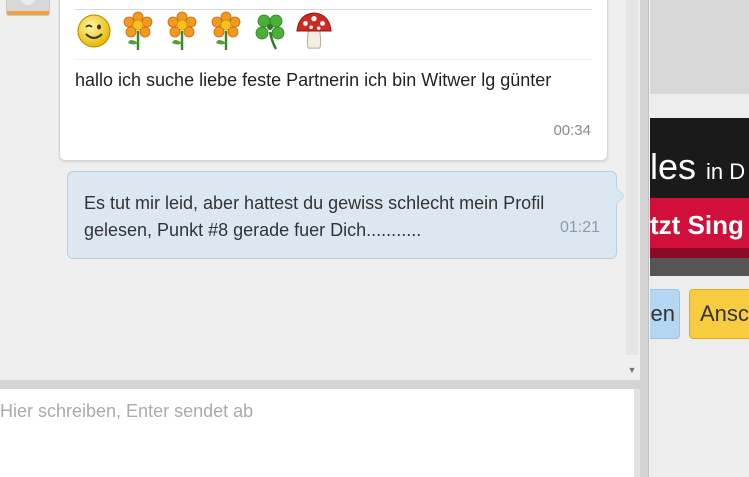  I want to click on sidebar: les in D tzt Sing en Ansc, so click(699, 238).